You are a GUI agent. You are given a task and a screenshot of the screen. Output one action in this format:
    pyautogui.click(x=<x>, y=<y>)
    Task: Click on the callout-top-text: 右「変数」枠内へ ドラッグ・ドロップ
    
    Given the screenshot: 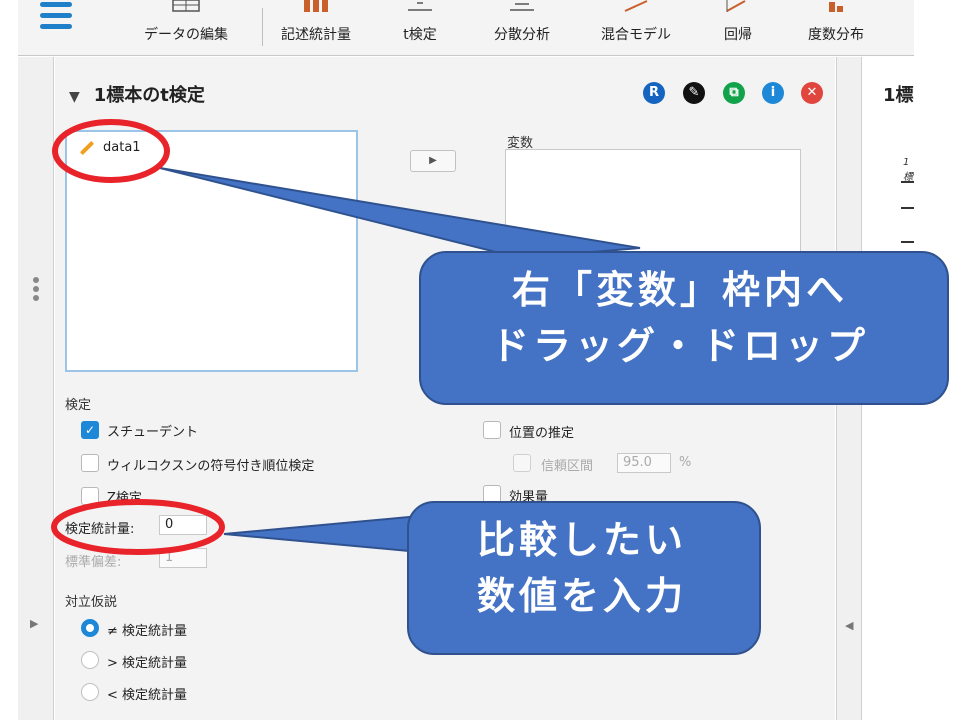 What is the action you would take?
    pyautogui.click(x=680, y=318)
    